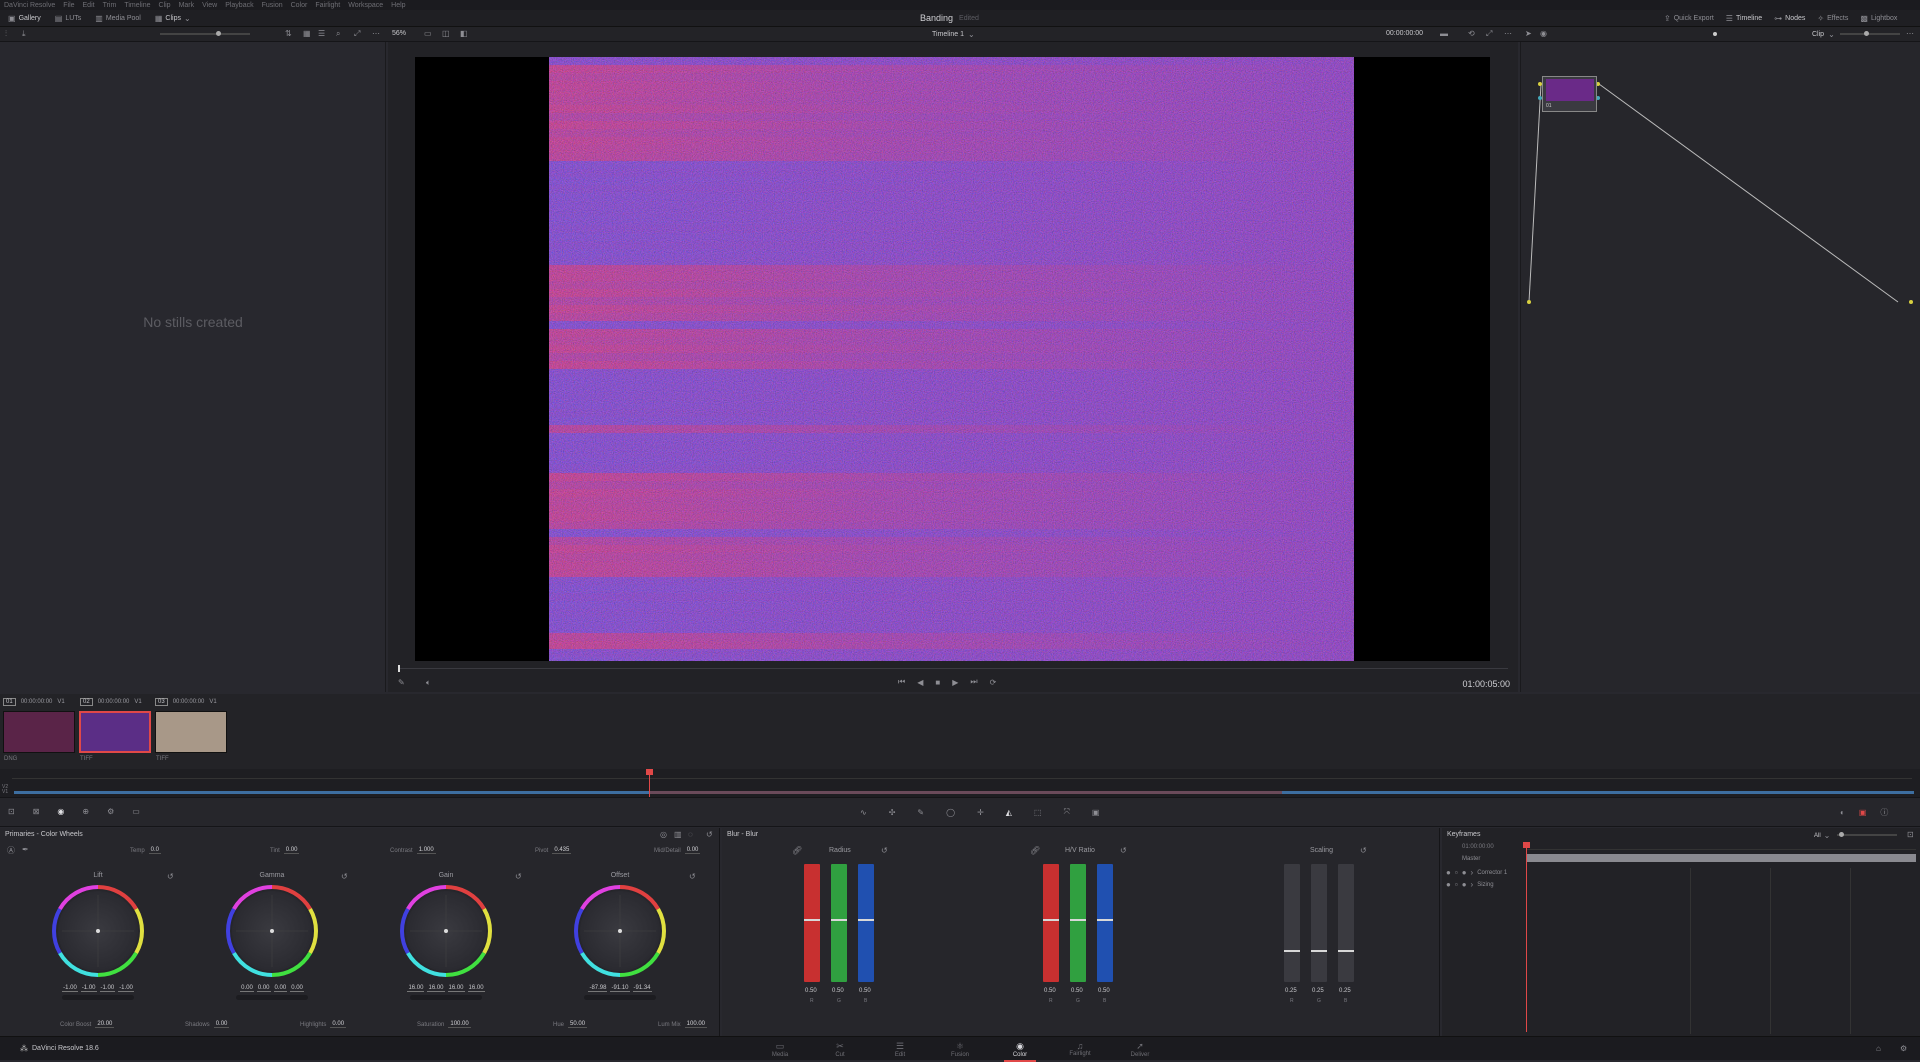 Image resolution: width=1920 pixels, height=1062 pixels. What do you see at coordinates (263, 988) in the screenshot?
I see `wheel-value: 0.00` at bounding box center [263, 988].